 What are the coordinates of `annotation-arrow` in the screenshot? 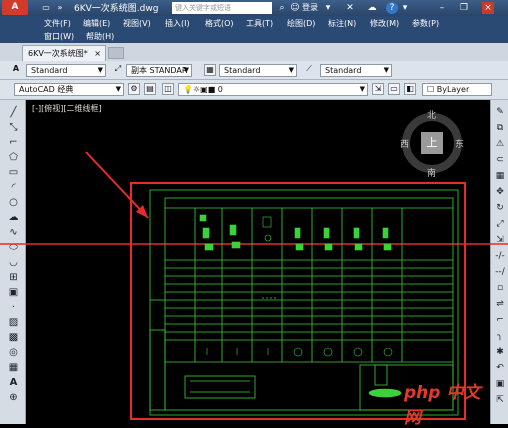 It's located at (117, 185).